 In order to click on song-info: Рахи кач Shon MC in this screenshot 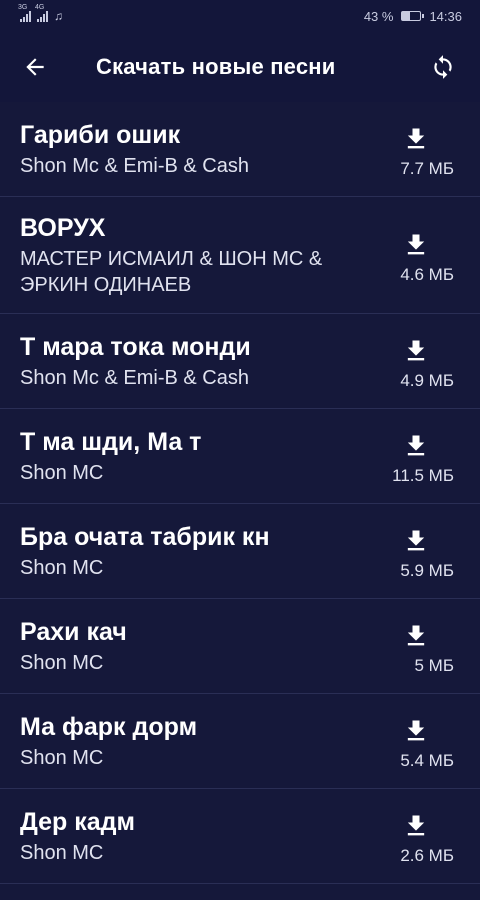, I will do `click(73, 646)`.